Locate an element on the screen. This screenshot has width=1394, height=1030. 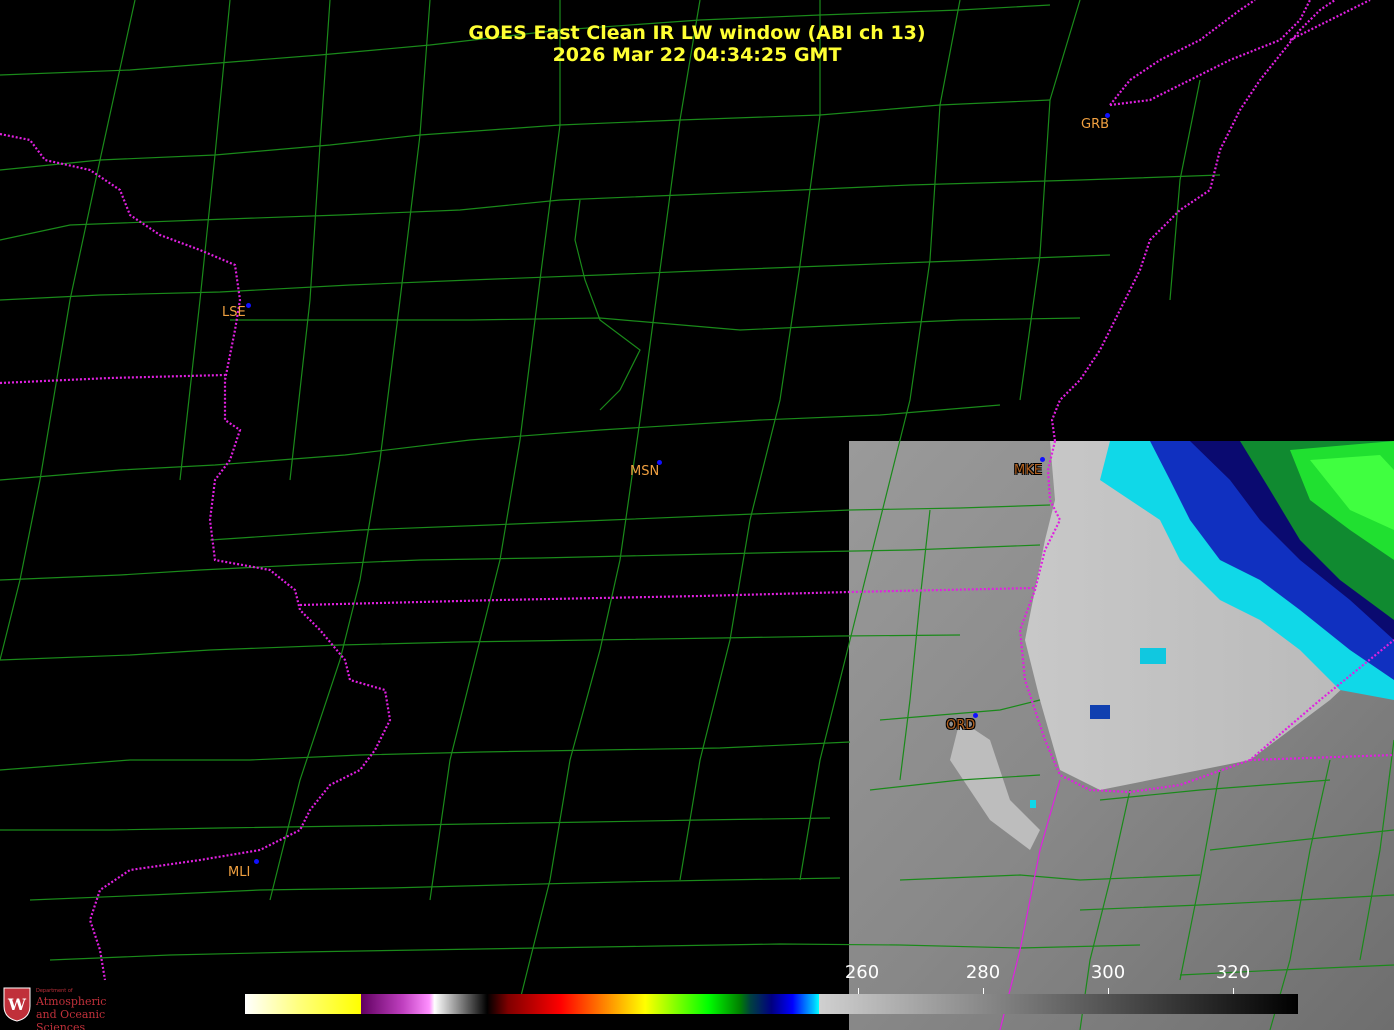
colorbar-tick-260: 260 is located at coordinates (862, 972).